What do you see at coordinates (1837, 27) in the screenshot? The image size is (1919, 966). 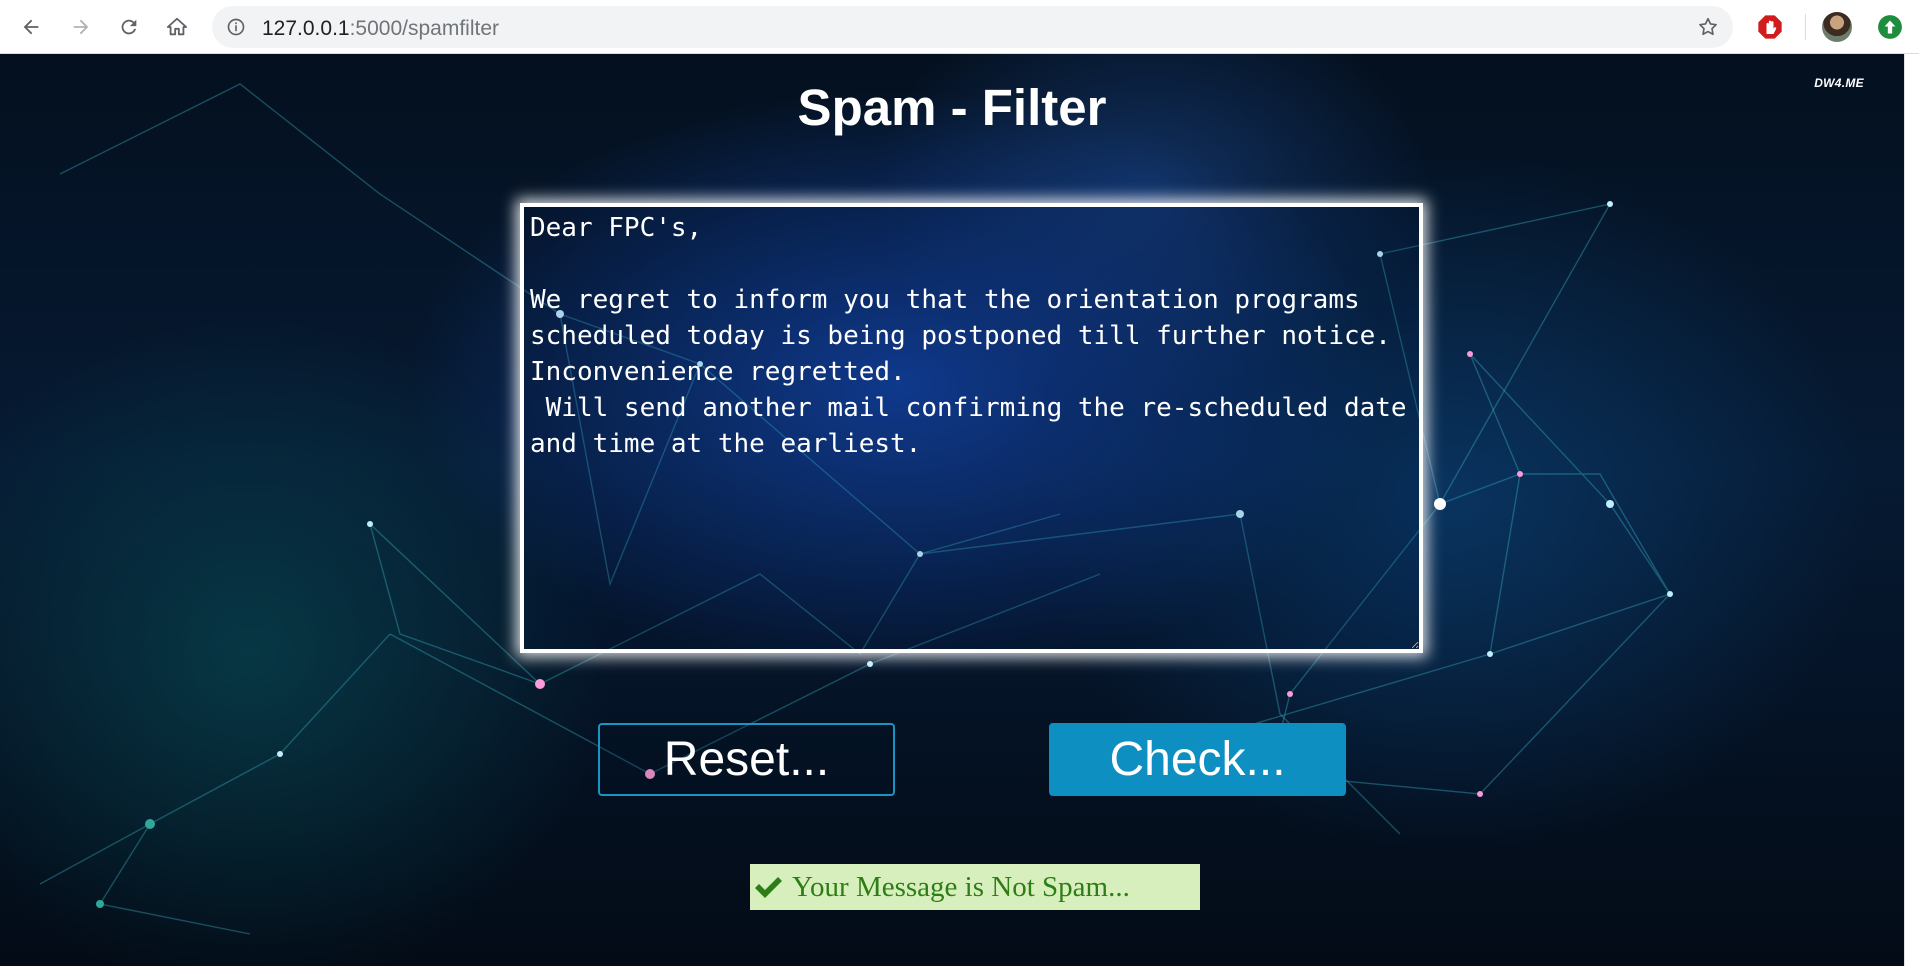 I see `profile-avatar` at bounding box center [1837, 27].